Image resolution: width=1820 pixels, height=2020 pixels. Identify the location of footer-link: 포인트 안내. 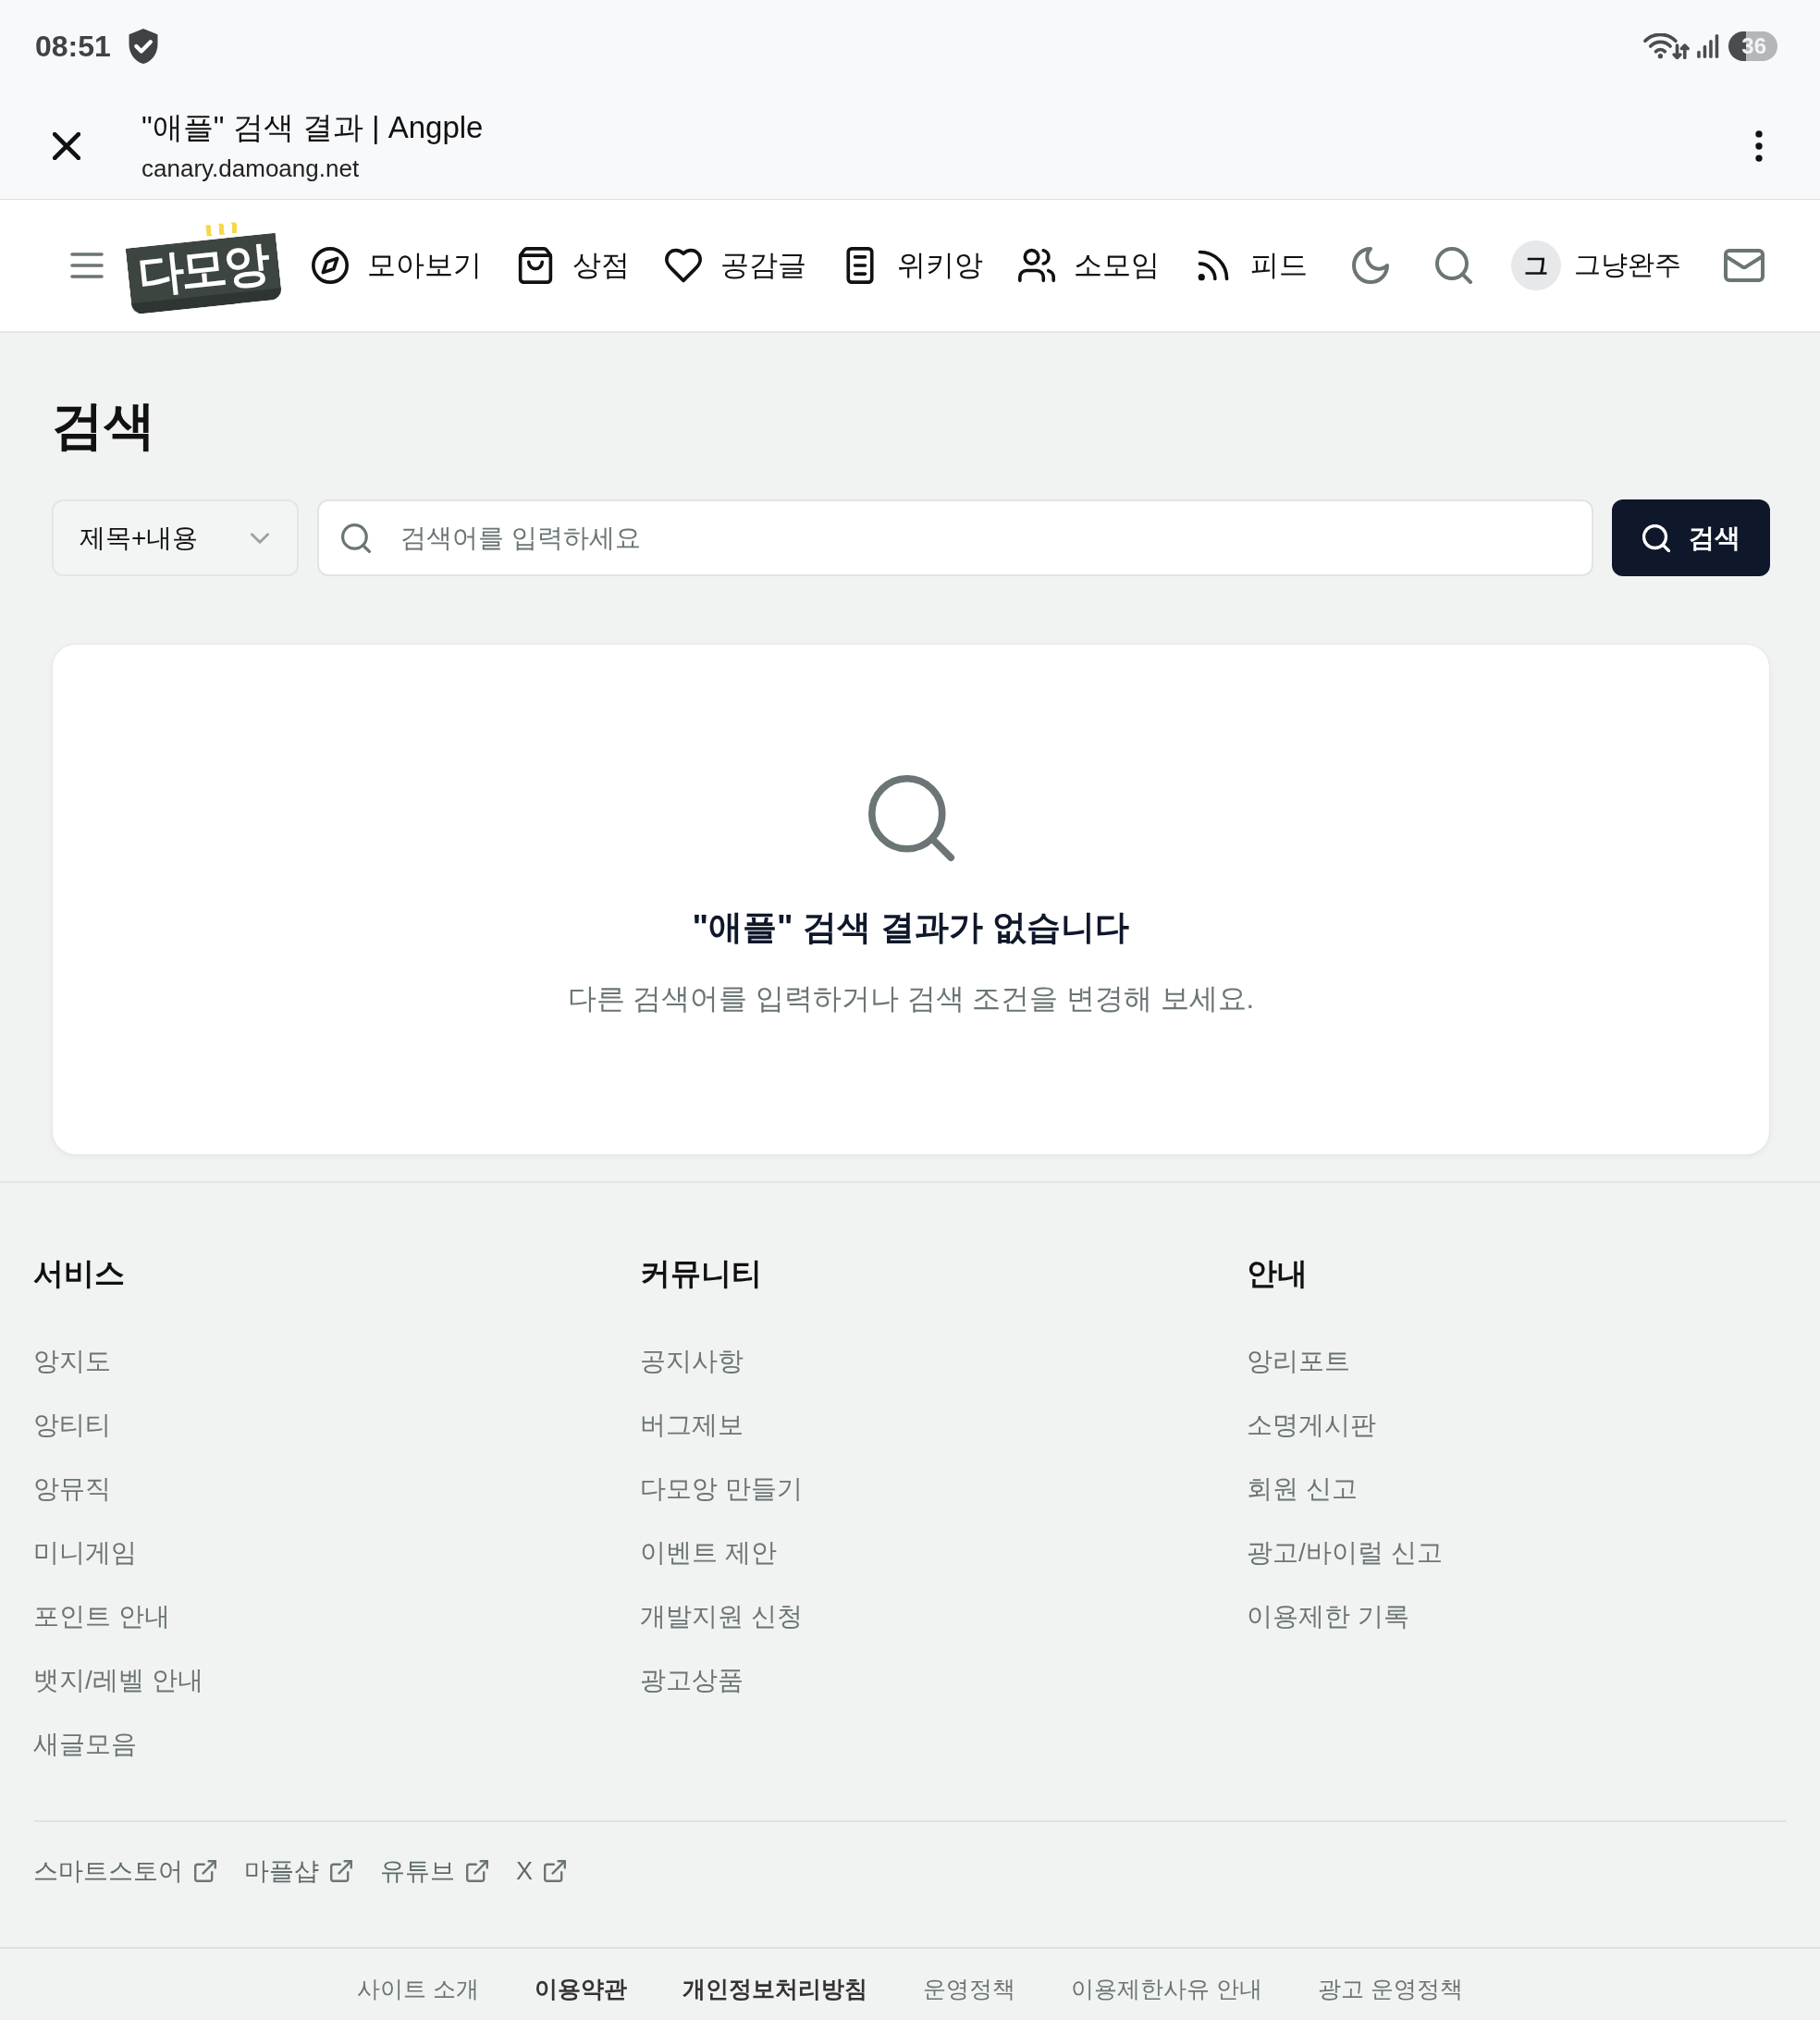
(101, 1617).